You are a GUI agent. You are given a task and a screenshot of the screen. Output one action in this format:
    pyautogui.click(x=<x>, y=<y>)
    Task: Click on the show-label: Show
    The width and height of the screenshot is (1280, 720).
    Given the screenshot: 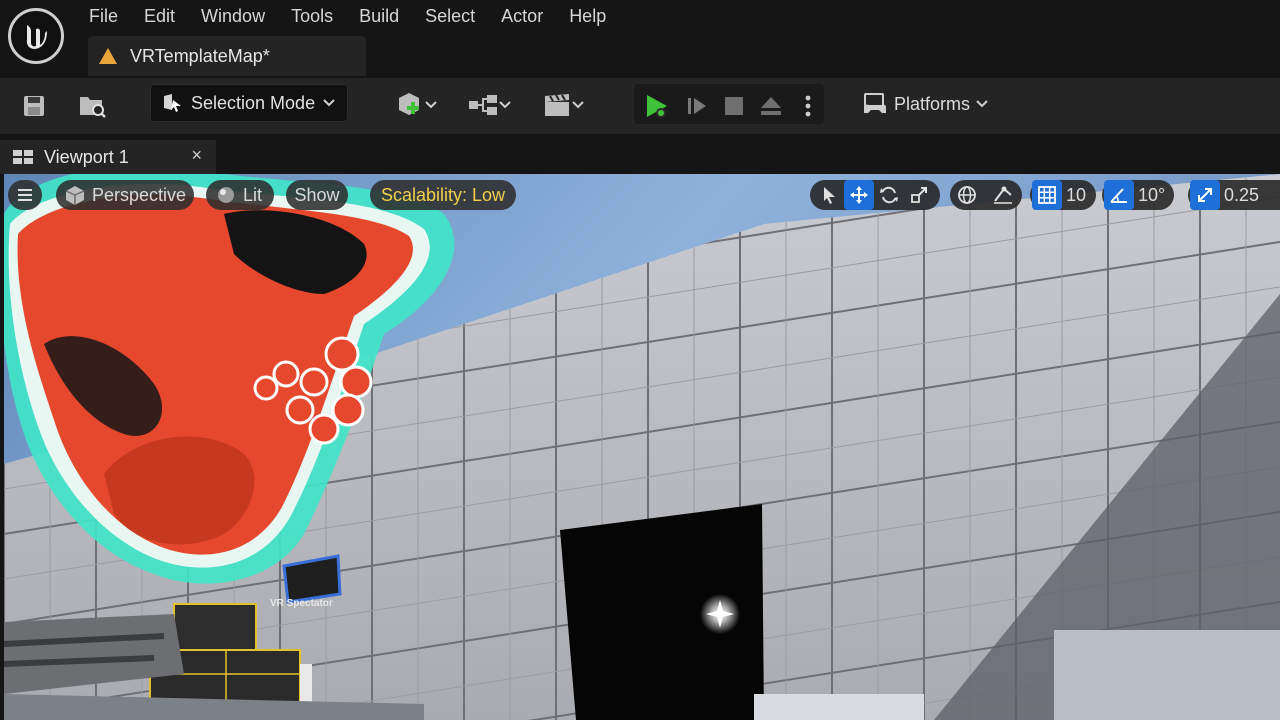 What is the action you would take?
    pyautogui.click(x=317, y=194)
    